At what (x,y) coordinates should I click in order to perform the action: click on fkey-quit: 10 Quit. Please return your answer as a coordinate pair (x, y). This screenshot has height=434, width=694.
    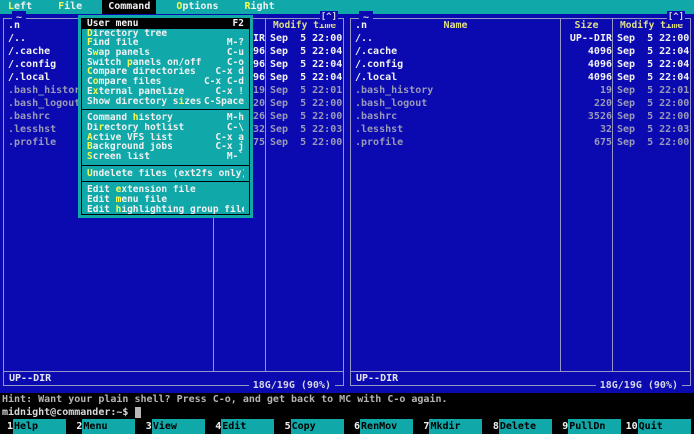
    Looking at the image, I should click on (659, 426).